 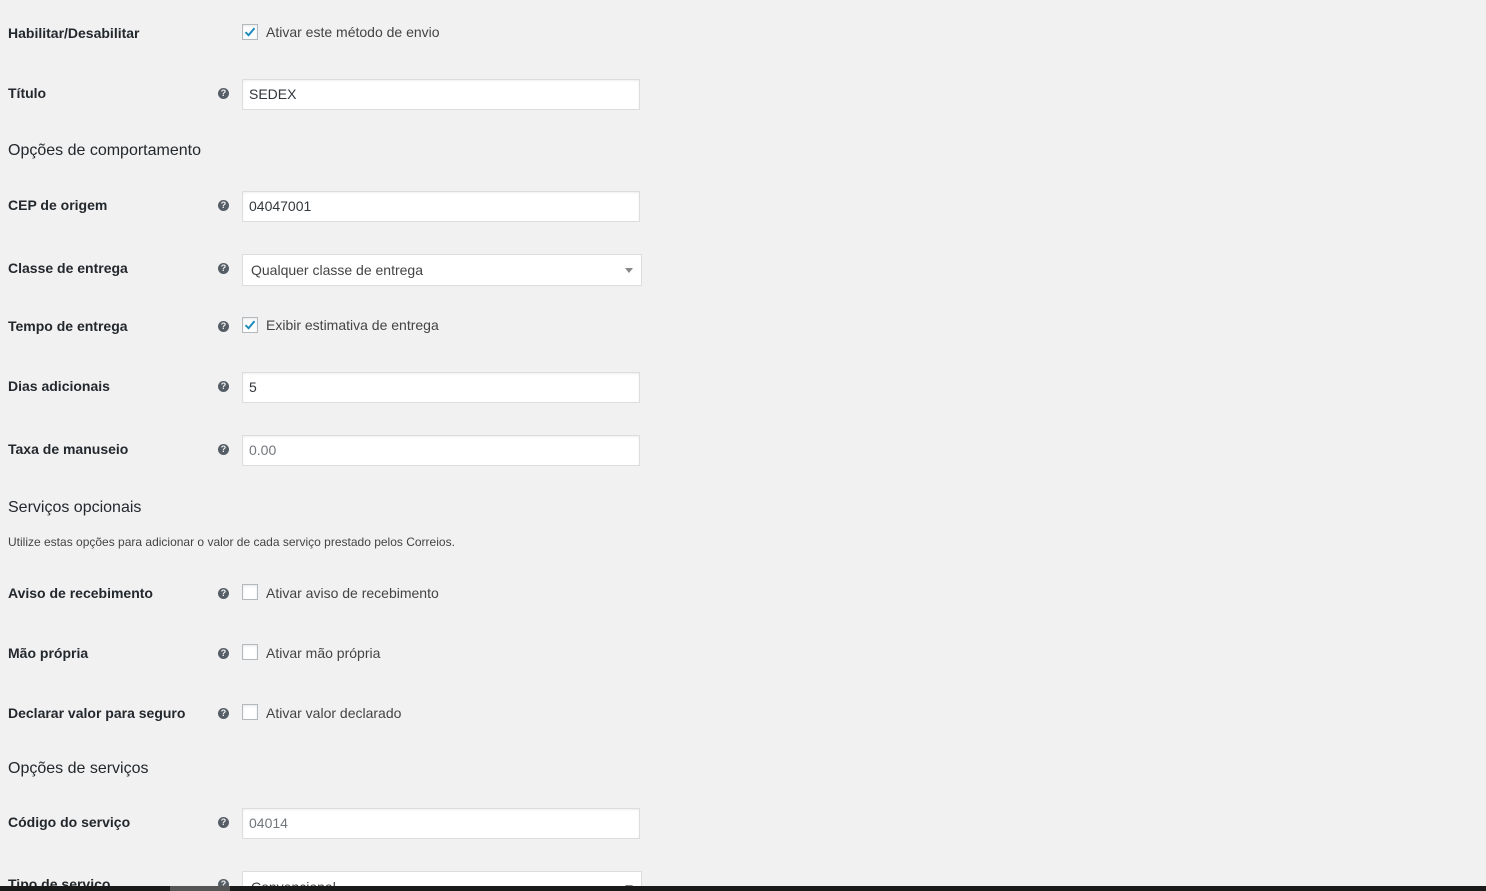 What do you see at coordinates (337, 270) in the screenshot?
I see `shipping-class-selected: Qualquer classe de entrega` at bounding box center [337, 270].